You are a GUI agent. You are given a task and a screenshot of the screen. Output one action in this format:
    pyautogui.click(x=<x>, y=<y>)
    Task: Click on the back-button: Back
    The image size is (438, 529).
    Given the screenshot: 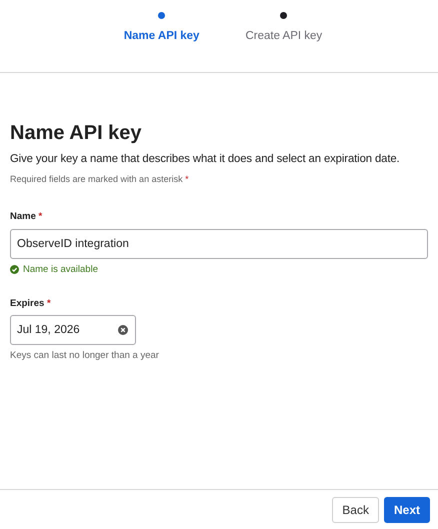 What is the action you would take?
    pyautogui.click(x=355, y=509)
    